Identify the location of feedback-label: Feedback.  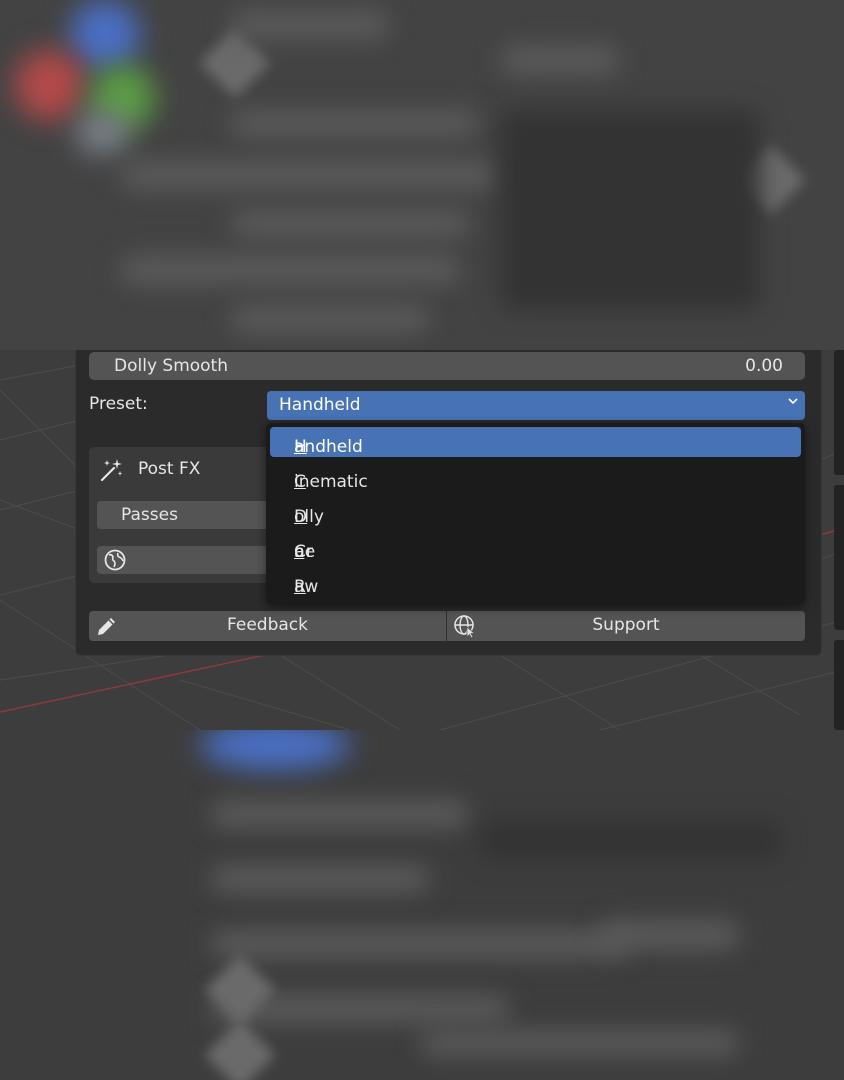
(267, 625).